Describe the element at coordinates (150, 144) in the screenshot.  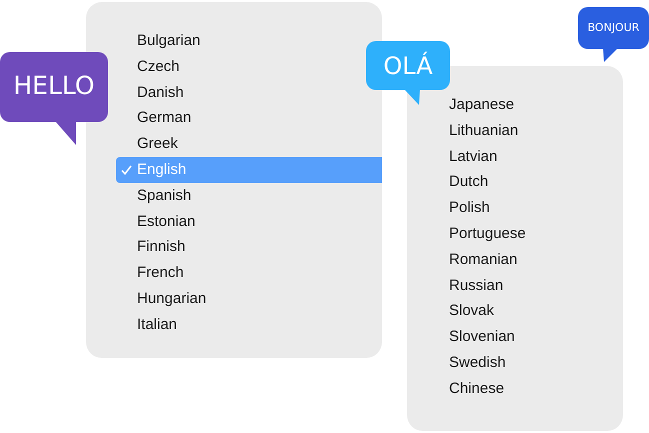
I see `menu-item: Greek` at that location.